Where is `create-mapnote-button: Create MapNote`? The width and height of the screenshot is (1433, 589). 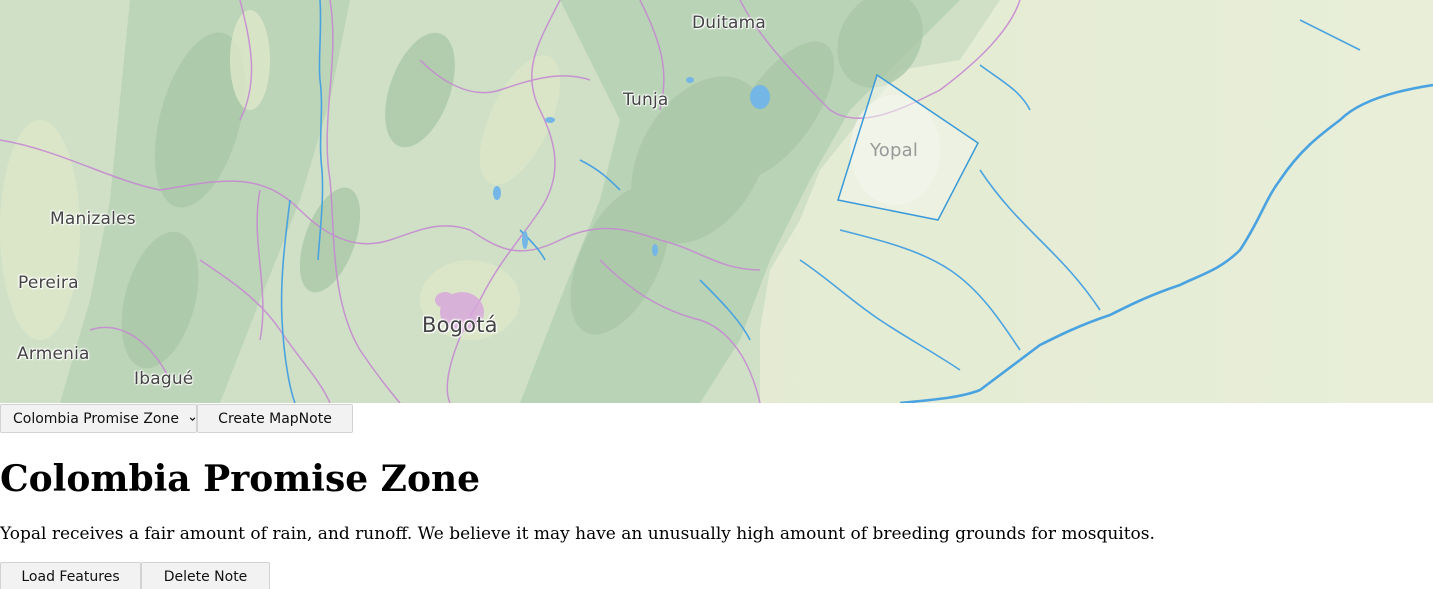 create-mapnote-button: Create MapNote is located at coordinates (275, 418).